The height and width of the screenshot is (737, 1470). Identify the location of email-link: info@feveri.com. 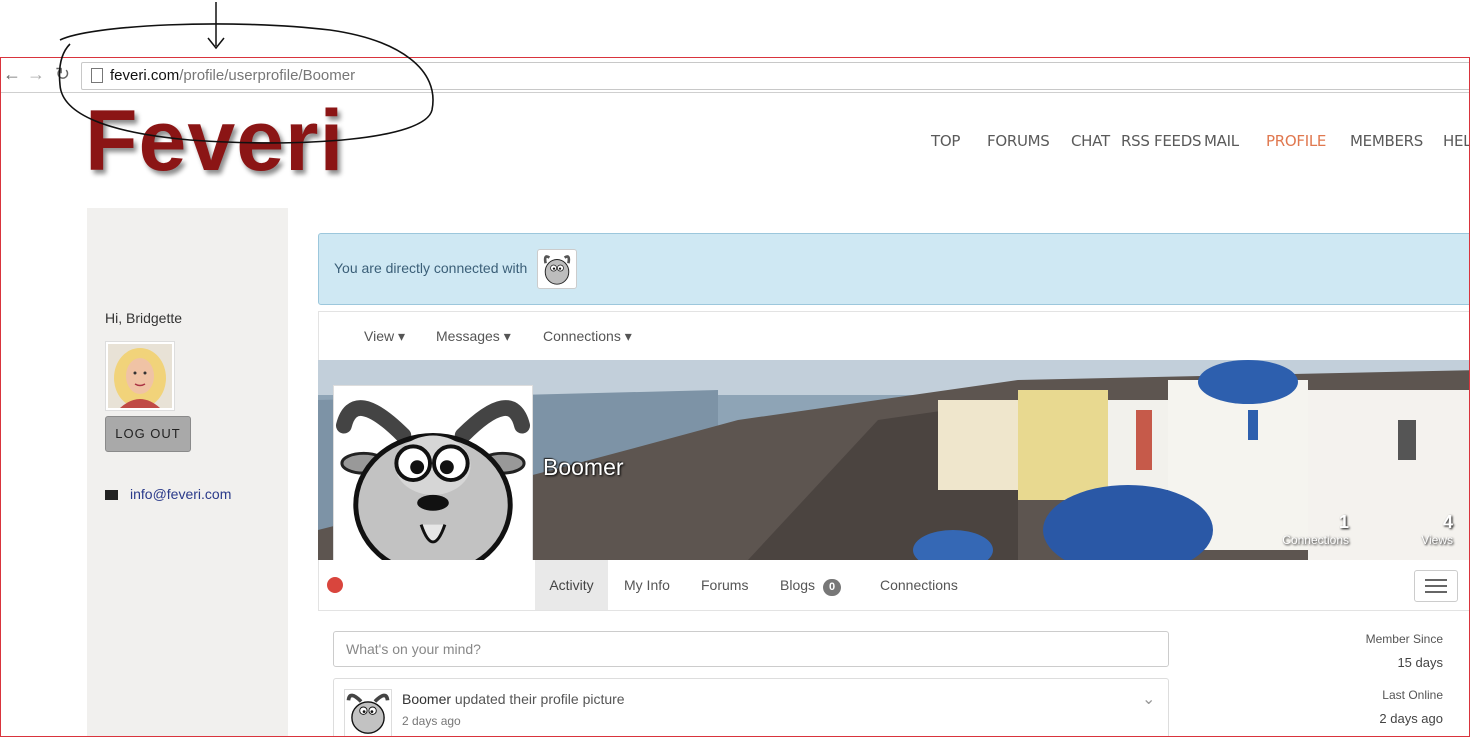
(180, 494).